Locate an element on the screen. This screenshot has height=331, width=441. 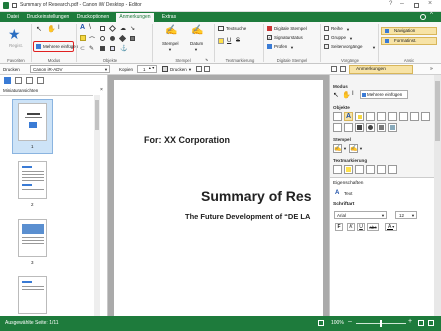
filled-rectangle-icon is located at coordinates (102, 48).